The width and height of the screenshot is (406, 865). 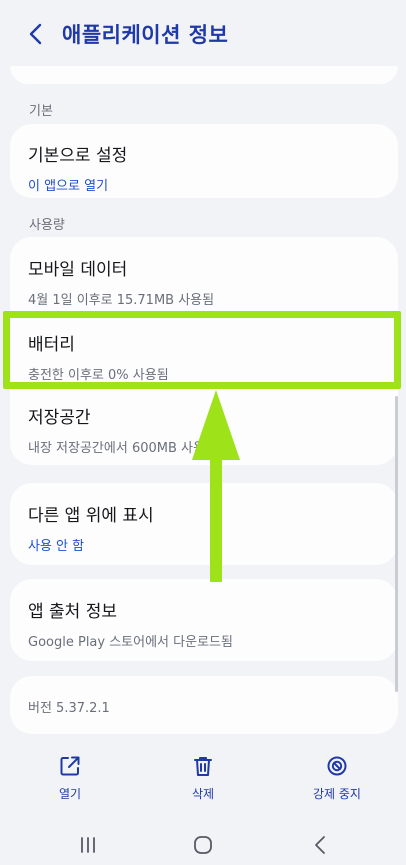 I want to click on highlight-box, so click(x=202, y=350).